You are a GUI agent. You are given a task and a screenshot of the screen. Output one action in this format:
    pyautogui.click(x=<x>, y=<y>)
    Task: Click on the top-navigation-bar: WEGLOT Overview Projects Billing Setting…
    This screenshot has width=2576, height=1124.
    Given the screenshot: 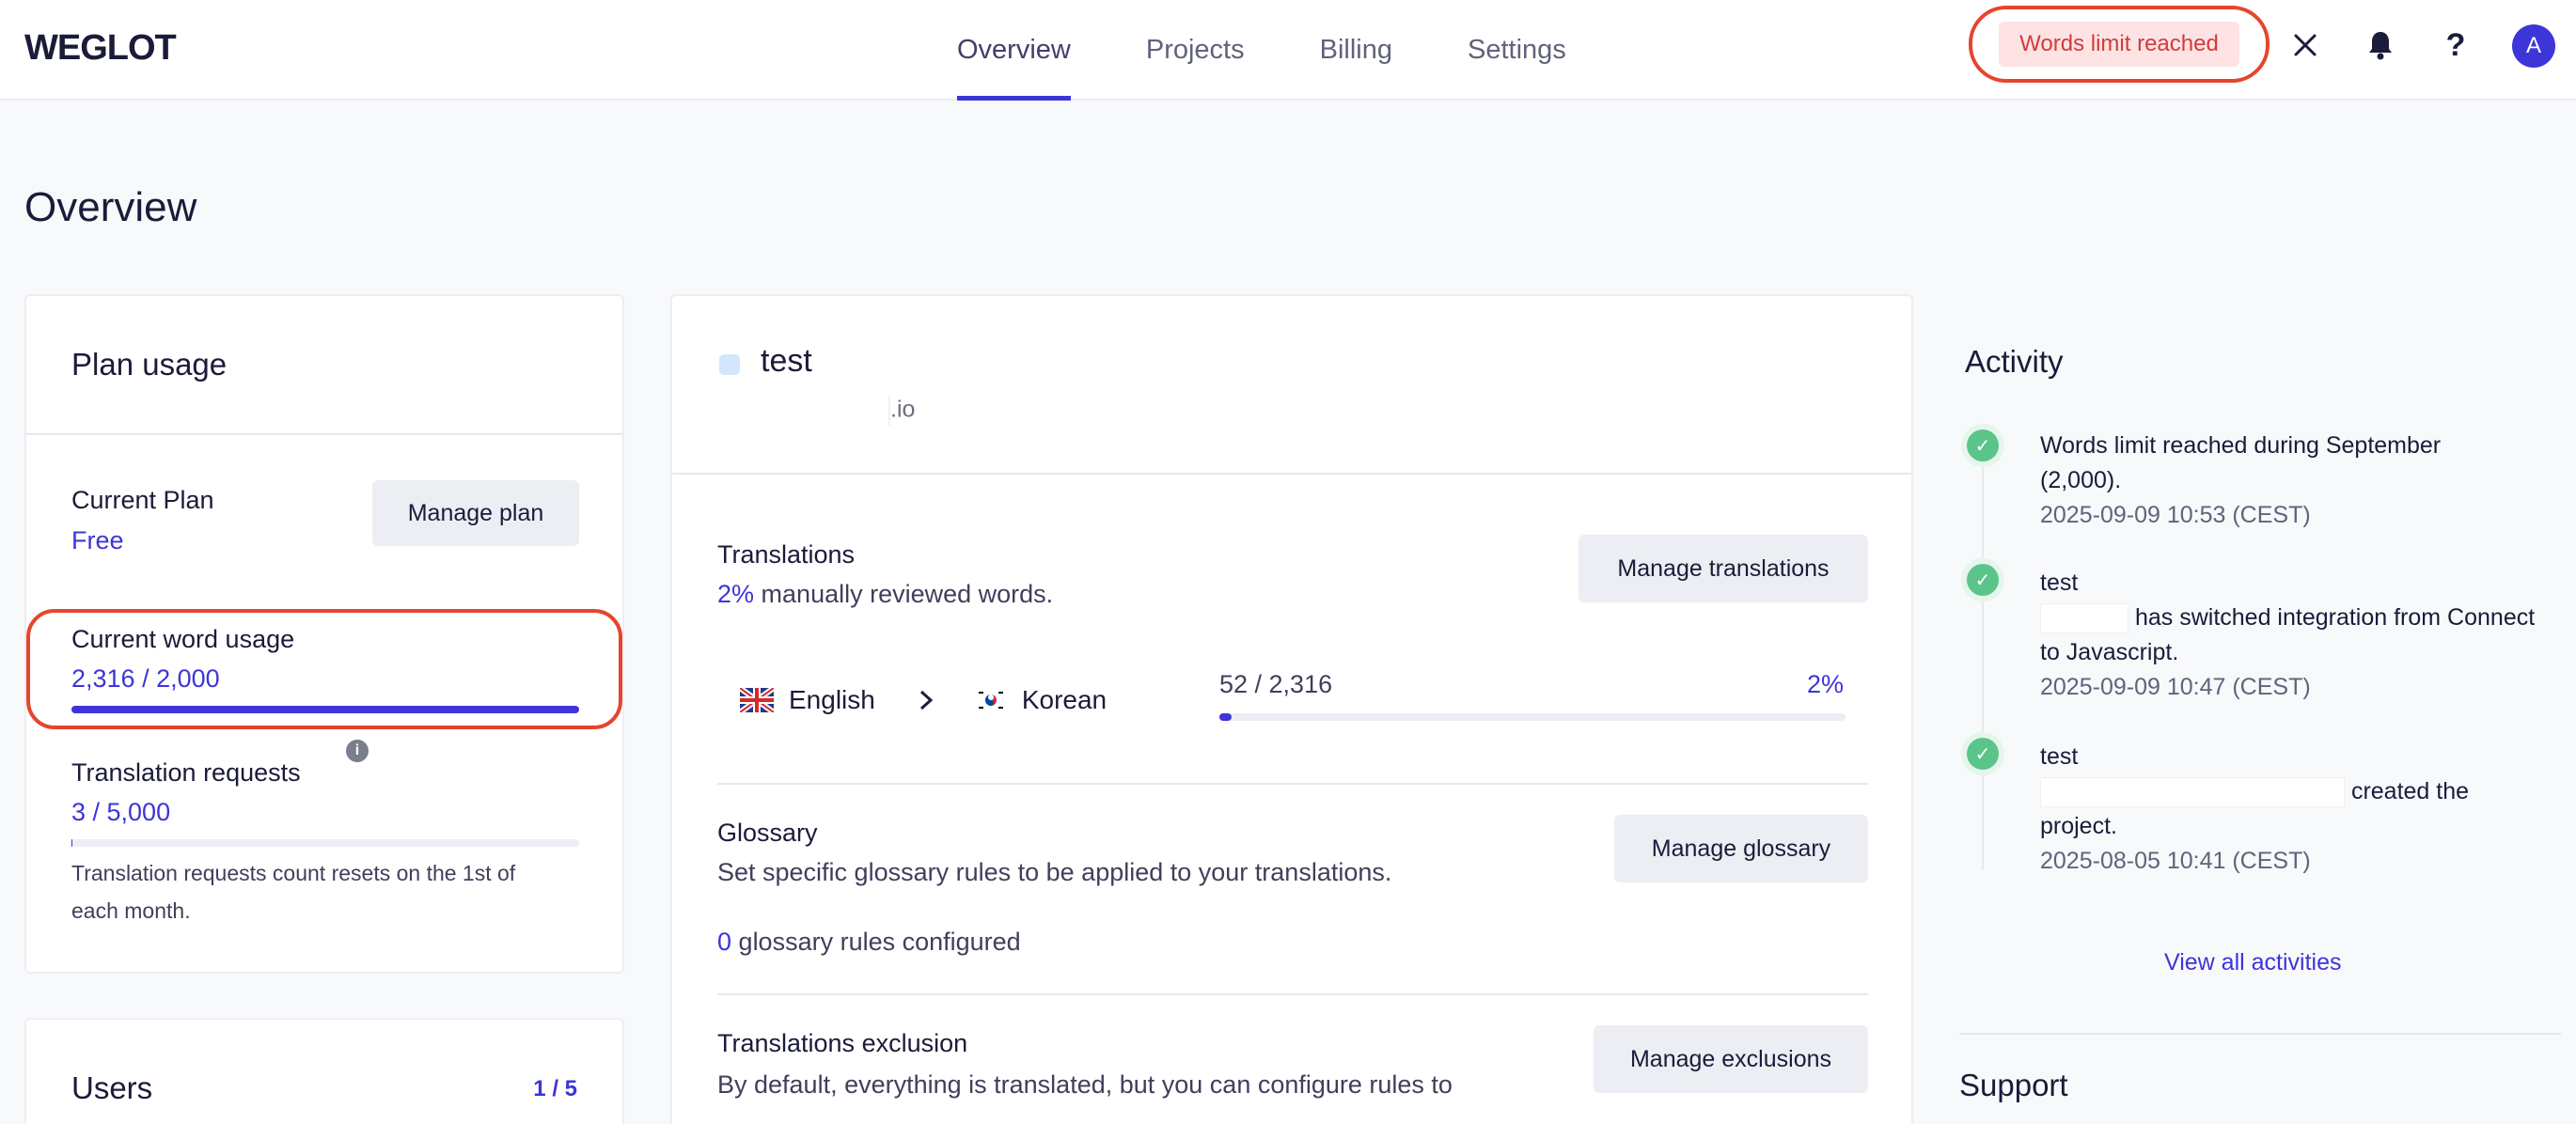 What is the action you would take?
    pyautogui.click(x=1288, y=50)
    